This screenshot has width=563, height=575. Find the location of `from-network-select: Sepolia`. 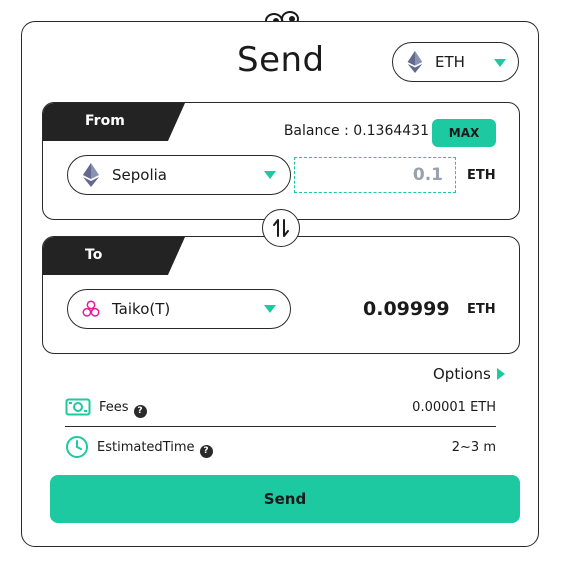

from-network-select: Sepolia is located at coordinates (179, 175).